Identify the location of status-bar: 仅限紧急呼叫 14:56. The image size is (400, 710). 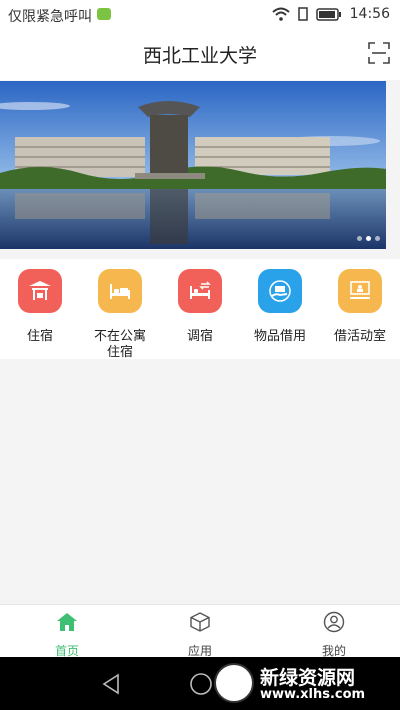
(200, 14).